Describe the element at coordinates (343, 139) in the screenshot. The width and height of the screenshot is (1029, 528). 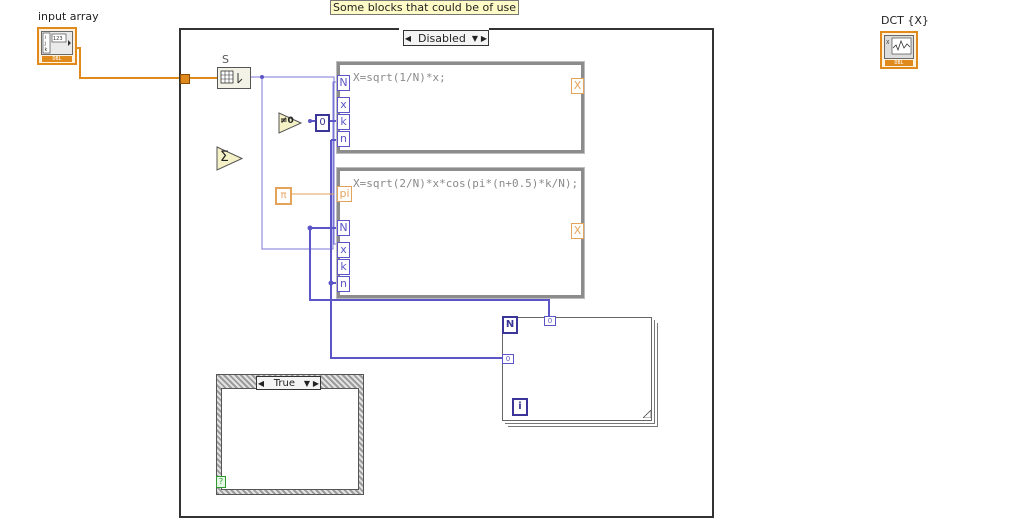
I see `formula-1-input-n: n` at that location.